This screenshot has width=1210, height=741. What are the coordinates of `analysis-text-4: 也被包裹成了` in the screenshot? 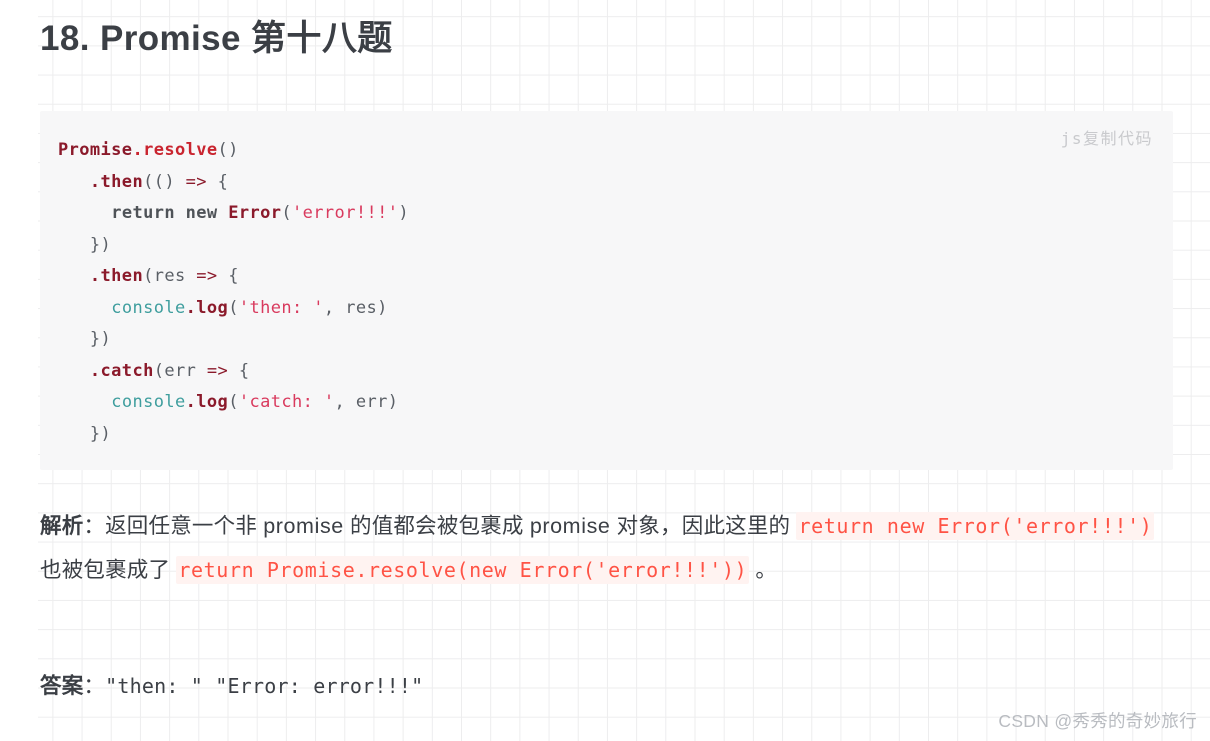 It's located at (108, 569).